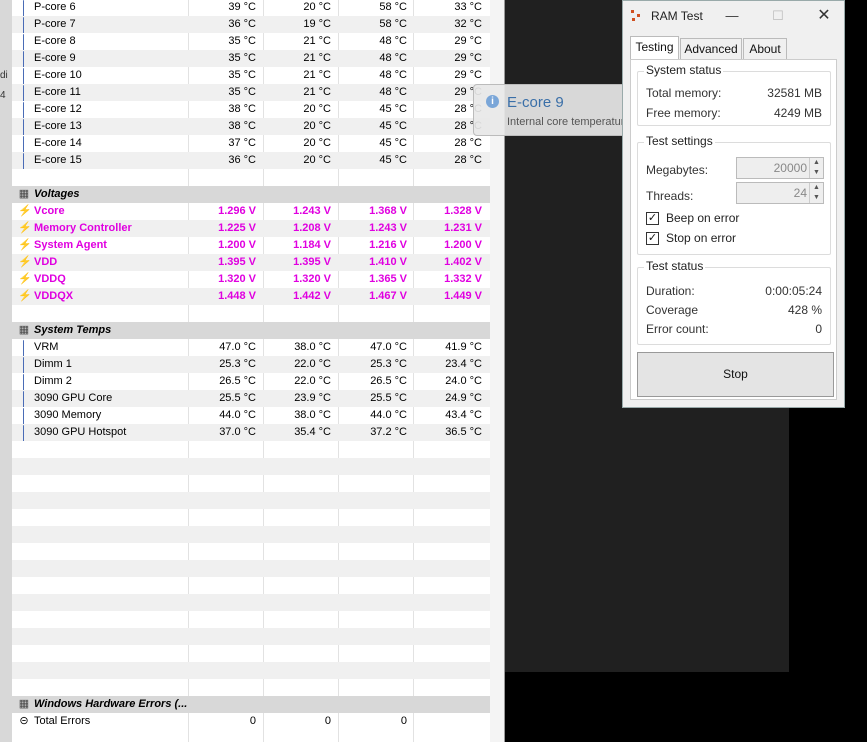 This screenshot has width=867, height=742. I want to click on beep-on-error-label: Beep on error, so click(702, 218).